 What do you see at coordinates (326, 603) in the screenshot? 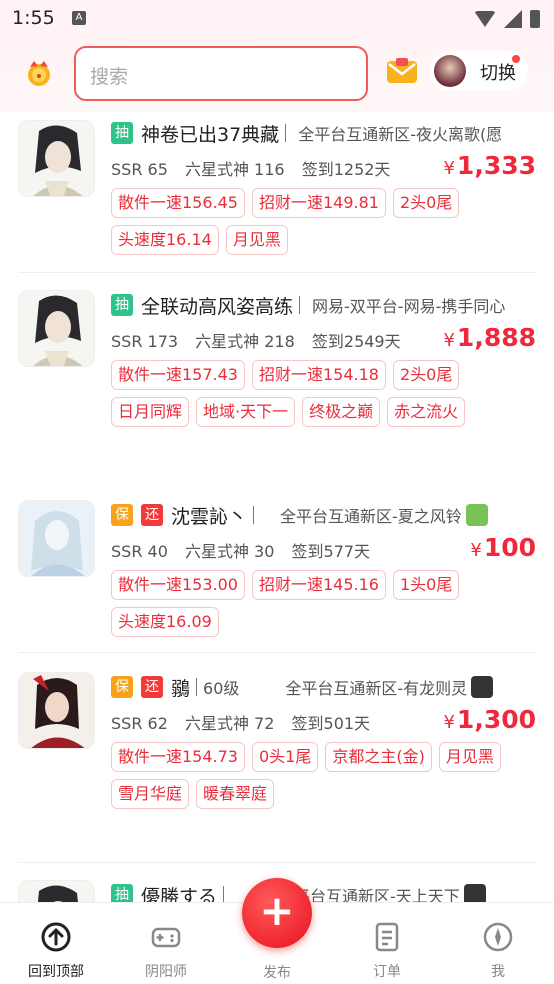
I see `listing-chips: 散件一速153.00 招财一速145.16 1头0尾 头速度16.09` at bounding box center [326, 603].